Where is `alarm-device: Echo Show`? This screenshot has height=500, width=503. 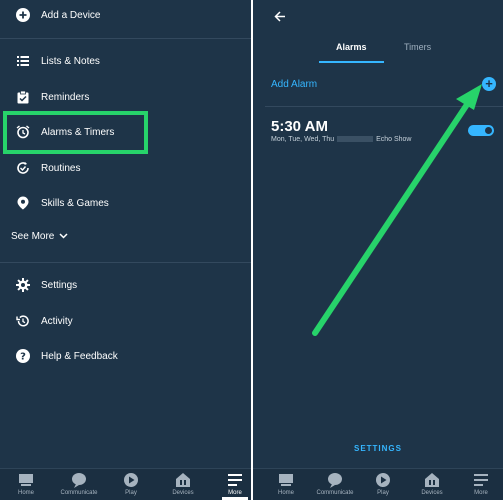 alarm-device: Echo Show is located at coordinates (394, 139).